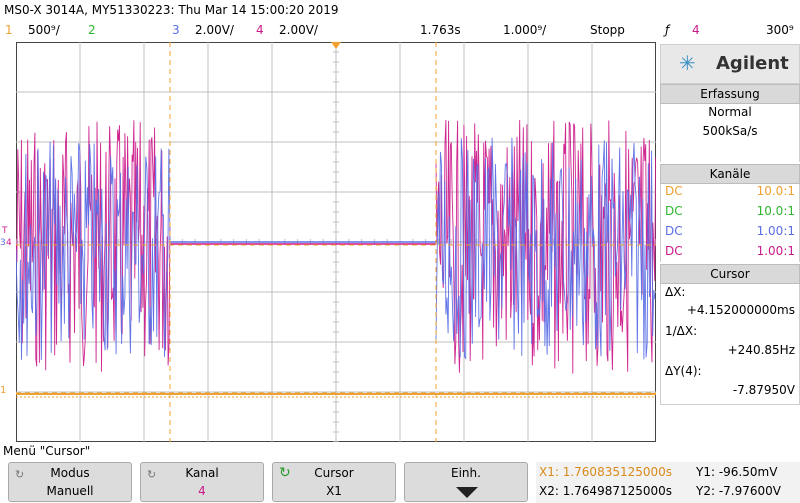 This screenshot has width=800, height=503. What do you see at coordinates (775, 211) in the screenshot?
I see `ch2-probe: 10.0:1` at bounding box center [775, 211].